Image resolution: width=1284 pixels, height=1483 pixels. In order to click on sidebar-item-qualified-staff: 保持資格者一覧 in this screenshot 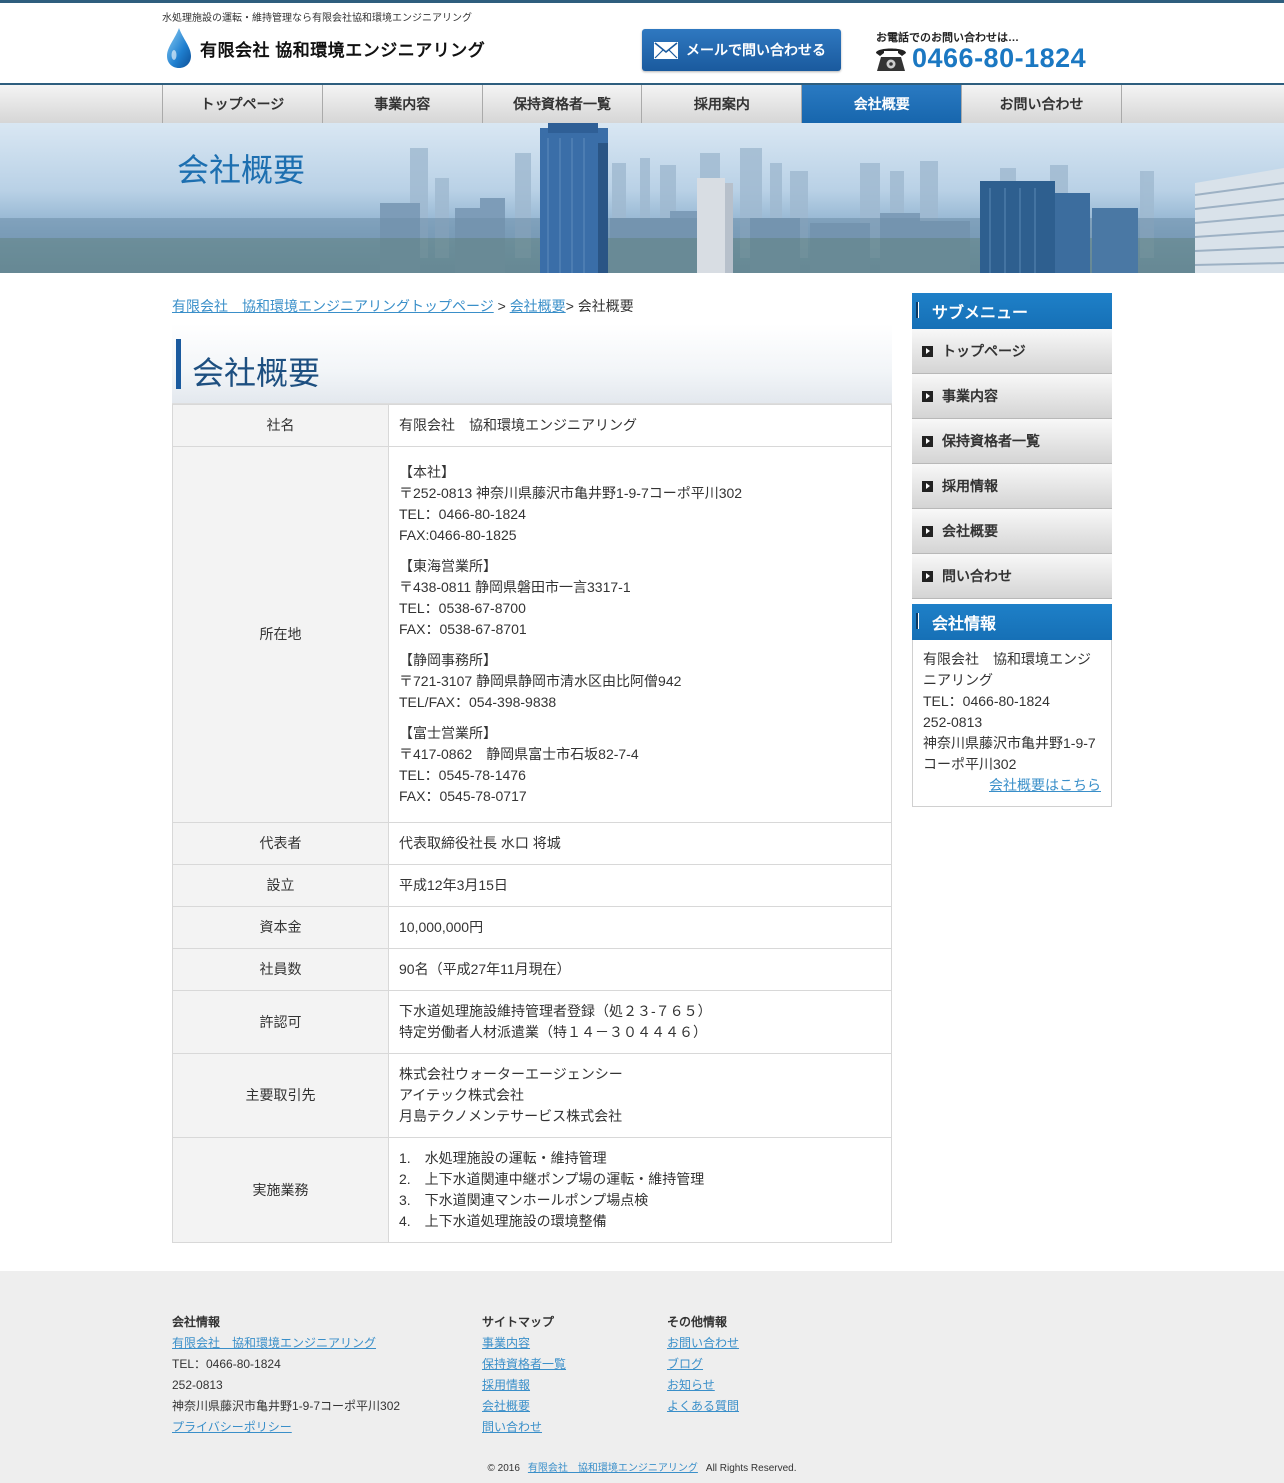, I will do `click(1012, 441)`.